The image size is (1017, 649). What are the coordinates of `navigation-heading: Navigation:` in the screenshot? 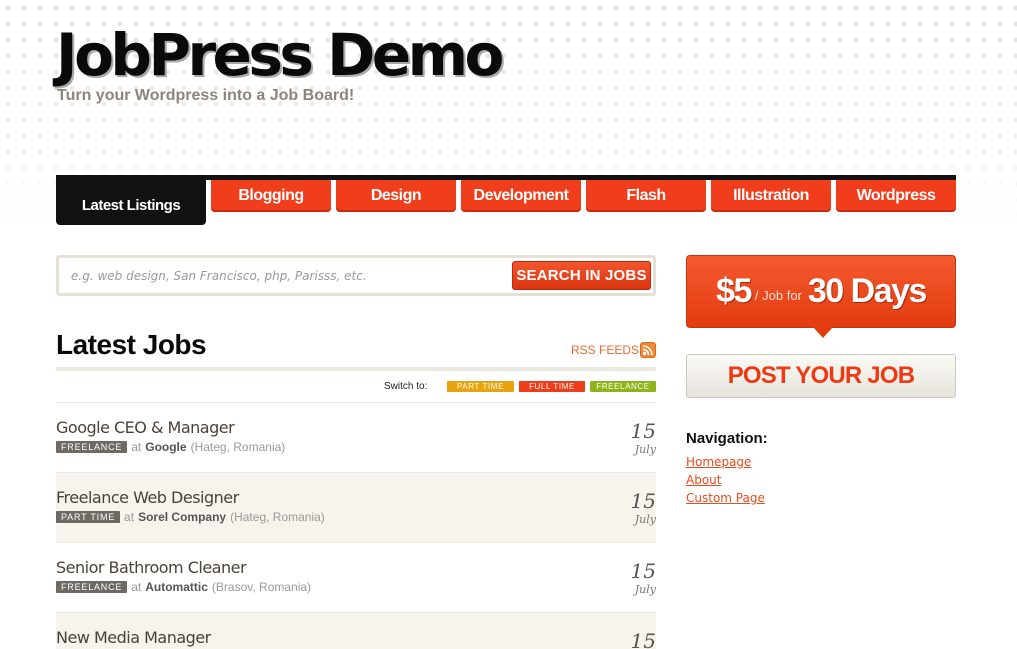 It's located at (727, 438).